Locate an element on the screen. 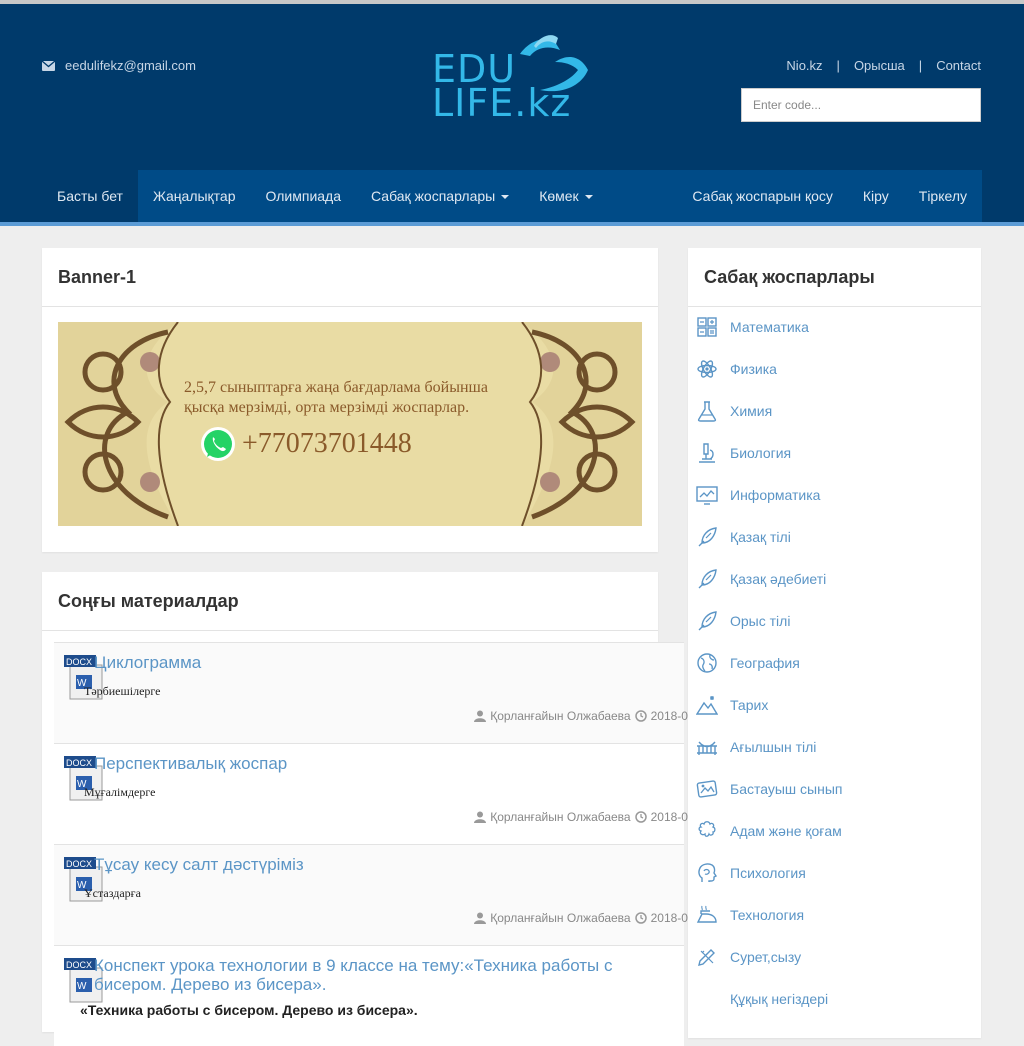  envelope-icon is located at coordinates (48, 65).